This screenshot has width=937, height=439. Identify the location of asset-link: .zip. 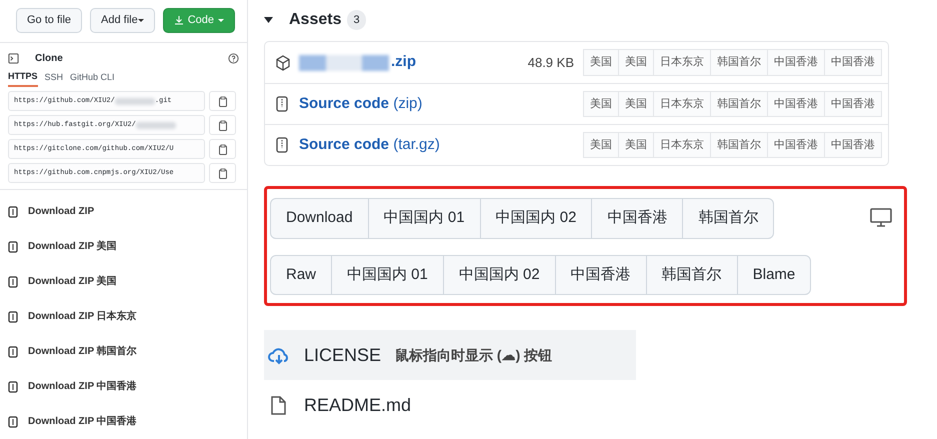
(403, 62).